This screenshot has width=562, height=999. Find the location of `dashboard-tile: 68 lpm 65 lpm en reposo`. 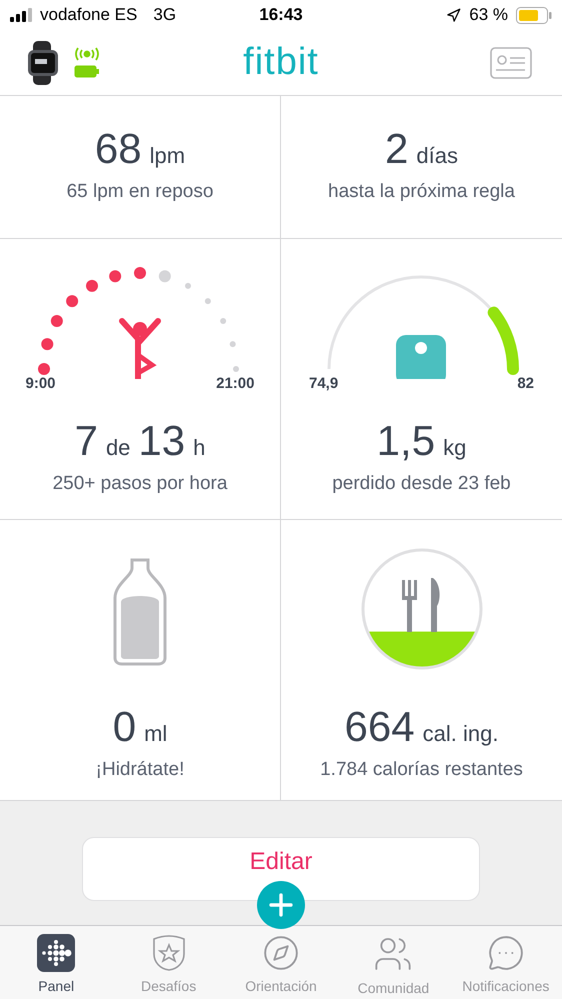

dashboard-tile: 68 lpm 65 lpm en reposo is located at coordinates (140, 167).